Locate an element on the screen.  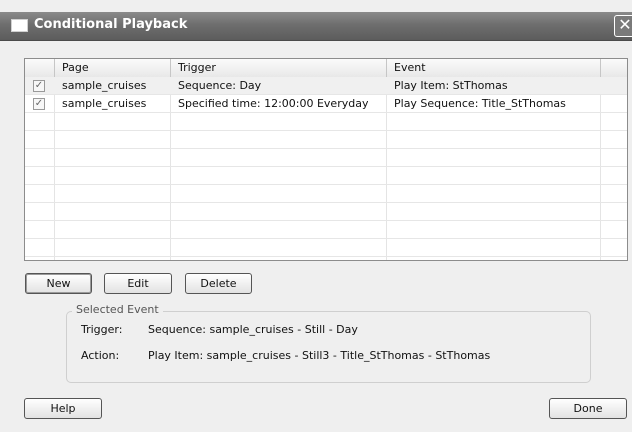
column-header-page: Page is located at coordinates (113, 68).